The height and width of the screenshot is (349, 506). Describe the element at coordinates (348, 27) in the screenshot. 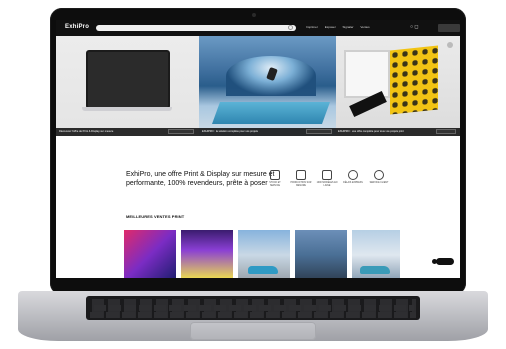

I see `nav-link: Signaler` at that location.